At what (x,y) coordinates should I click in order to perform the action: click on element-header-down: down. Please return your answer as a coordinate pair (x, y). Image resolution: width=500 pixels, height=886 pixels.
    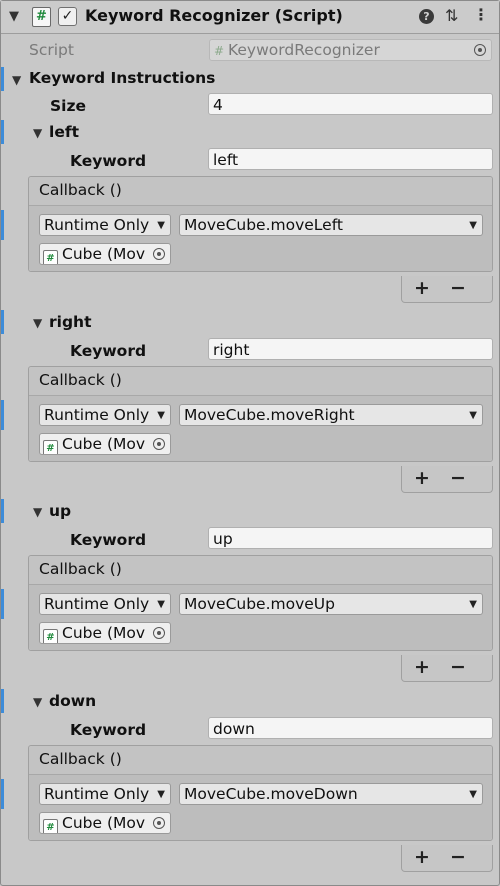
    Looking at the image, I should click on (72, 701).